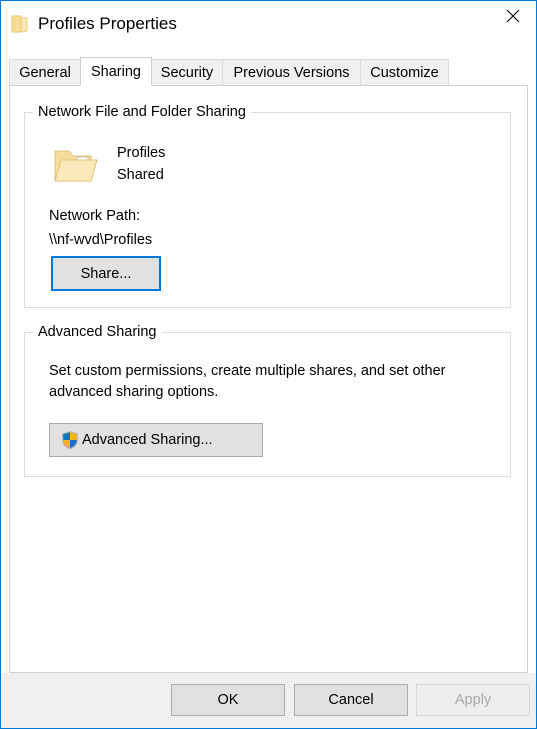  Describe the element at coordinates (141, 153) in the screenshot. I see `share-name-label: Profiles` at that location.